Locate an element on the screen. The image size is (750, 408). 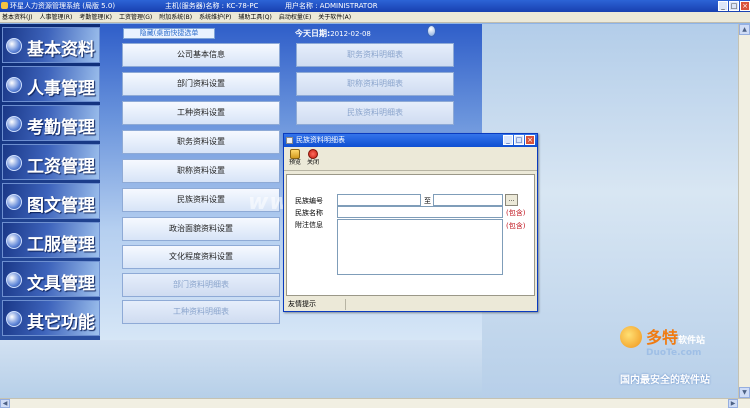
dialog-title-bar: 民族资料明细表 _ □ × is located at coordinates (410, 140).